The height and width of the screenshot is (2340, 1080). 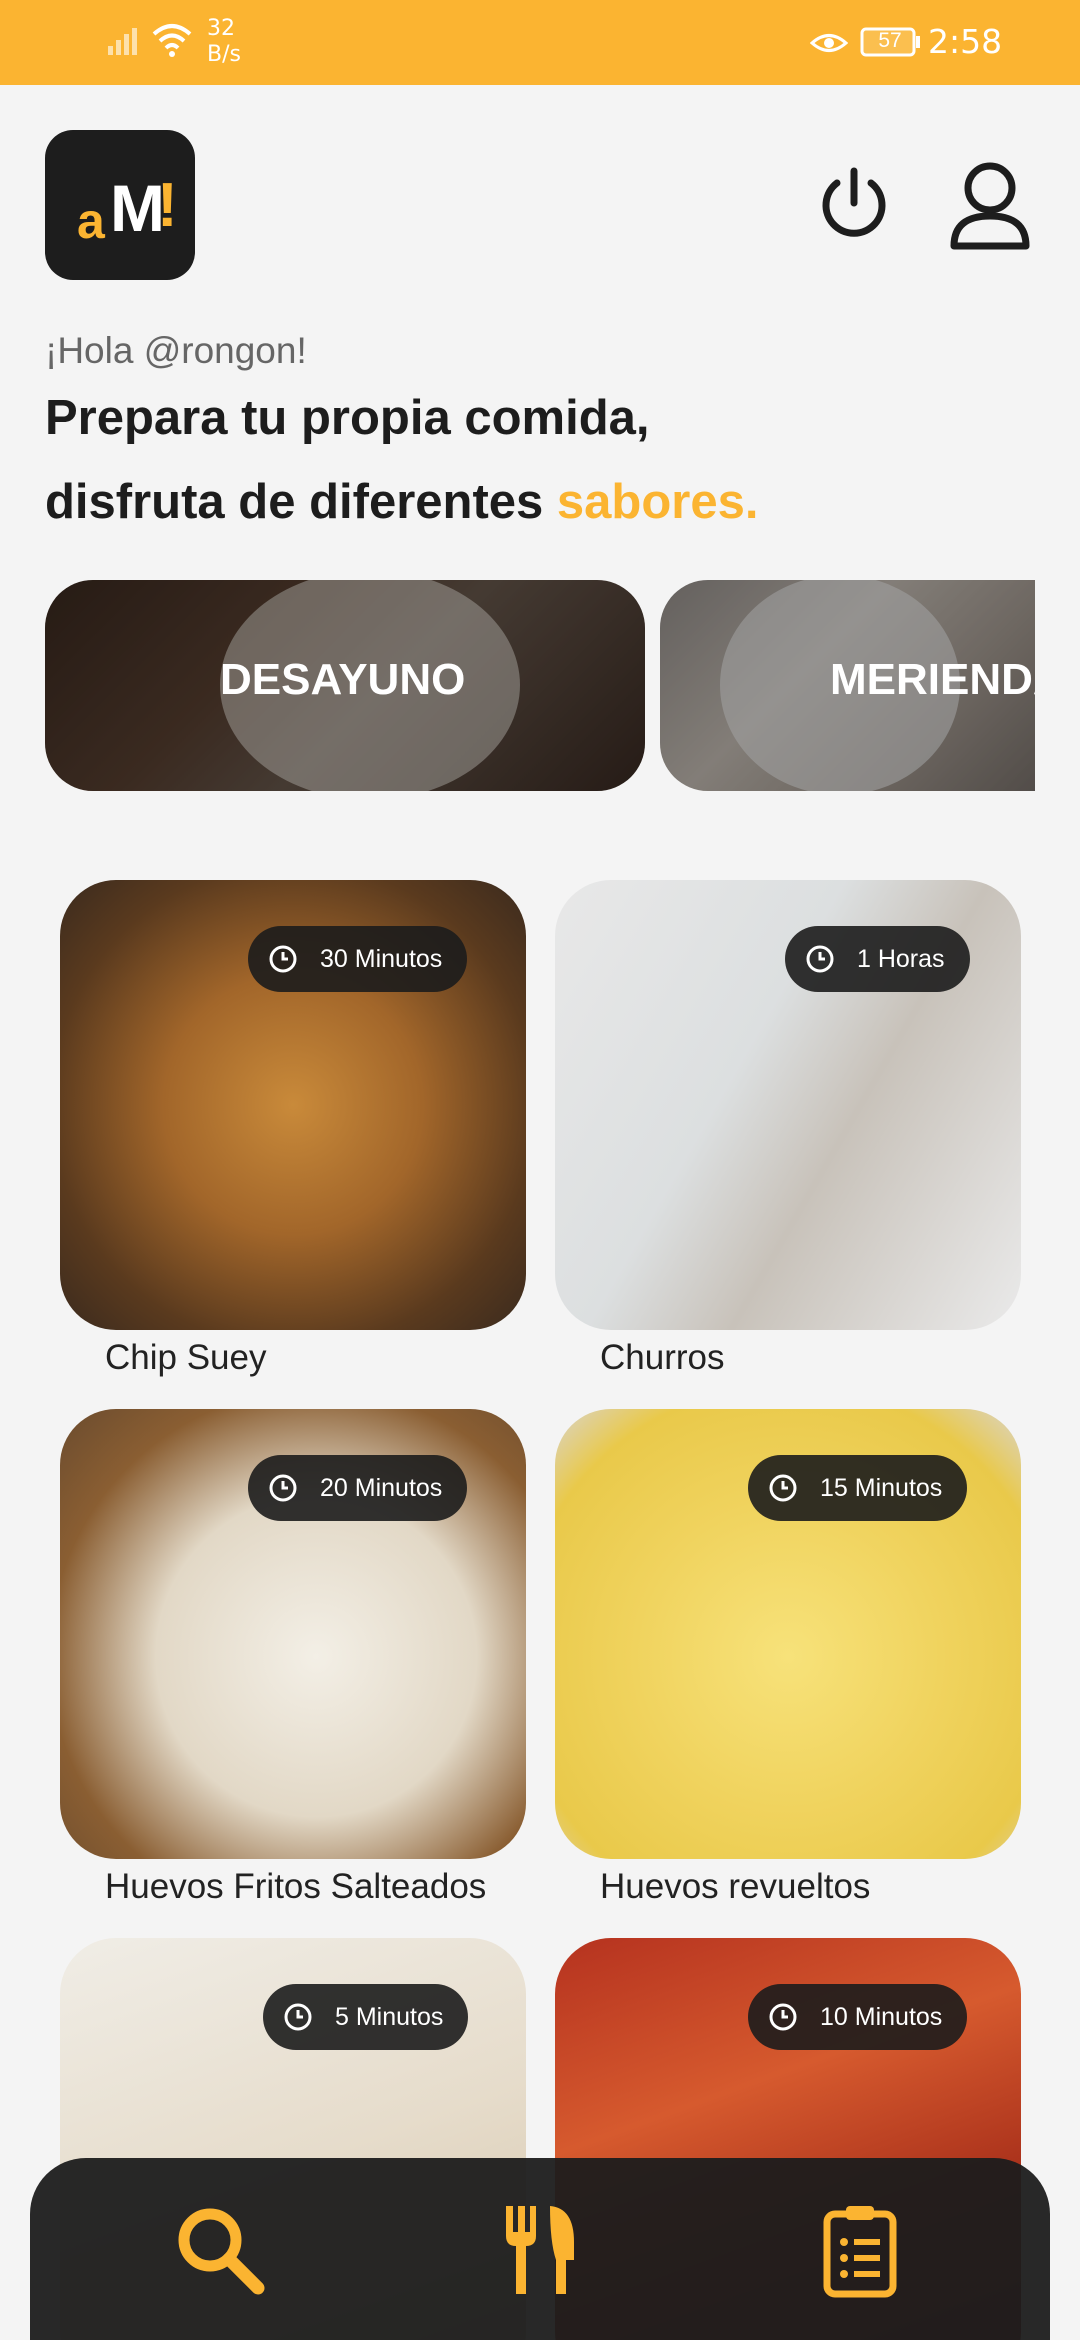 I want to click on time-text: 10 Minutos, so click(x=881, y=2016).